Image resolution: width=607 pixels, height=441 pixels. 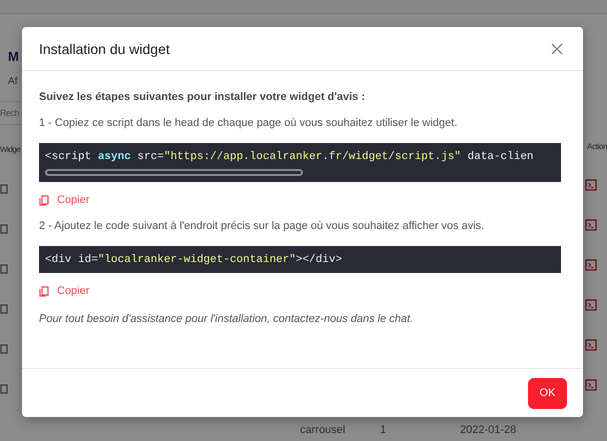 I want to click on table-cell-text: 1, so click(x=384, y=430).